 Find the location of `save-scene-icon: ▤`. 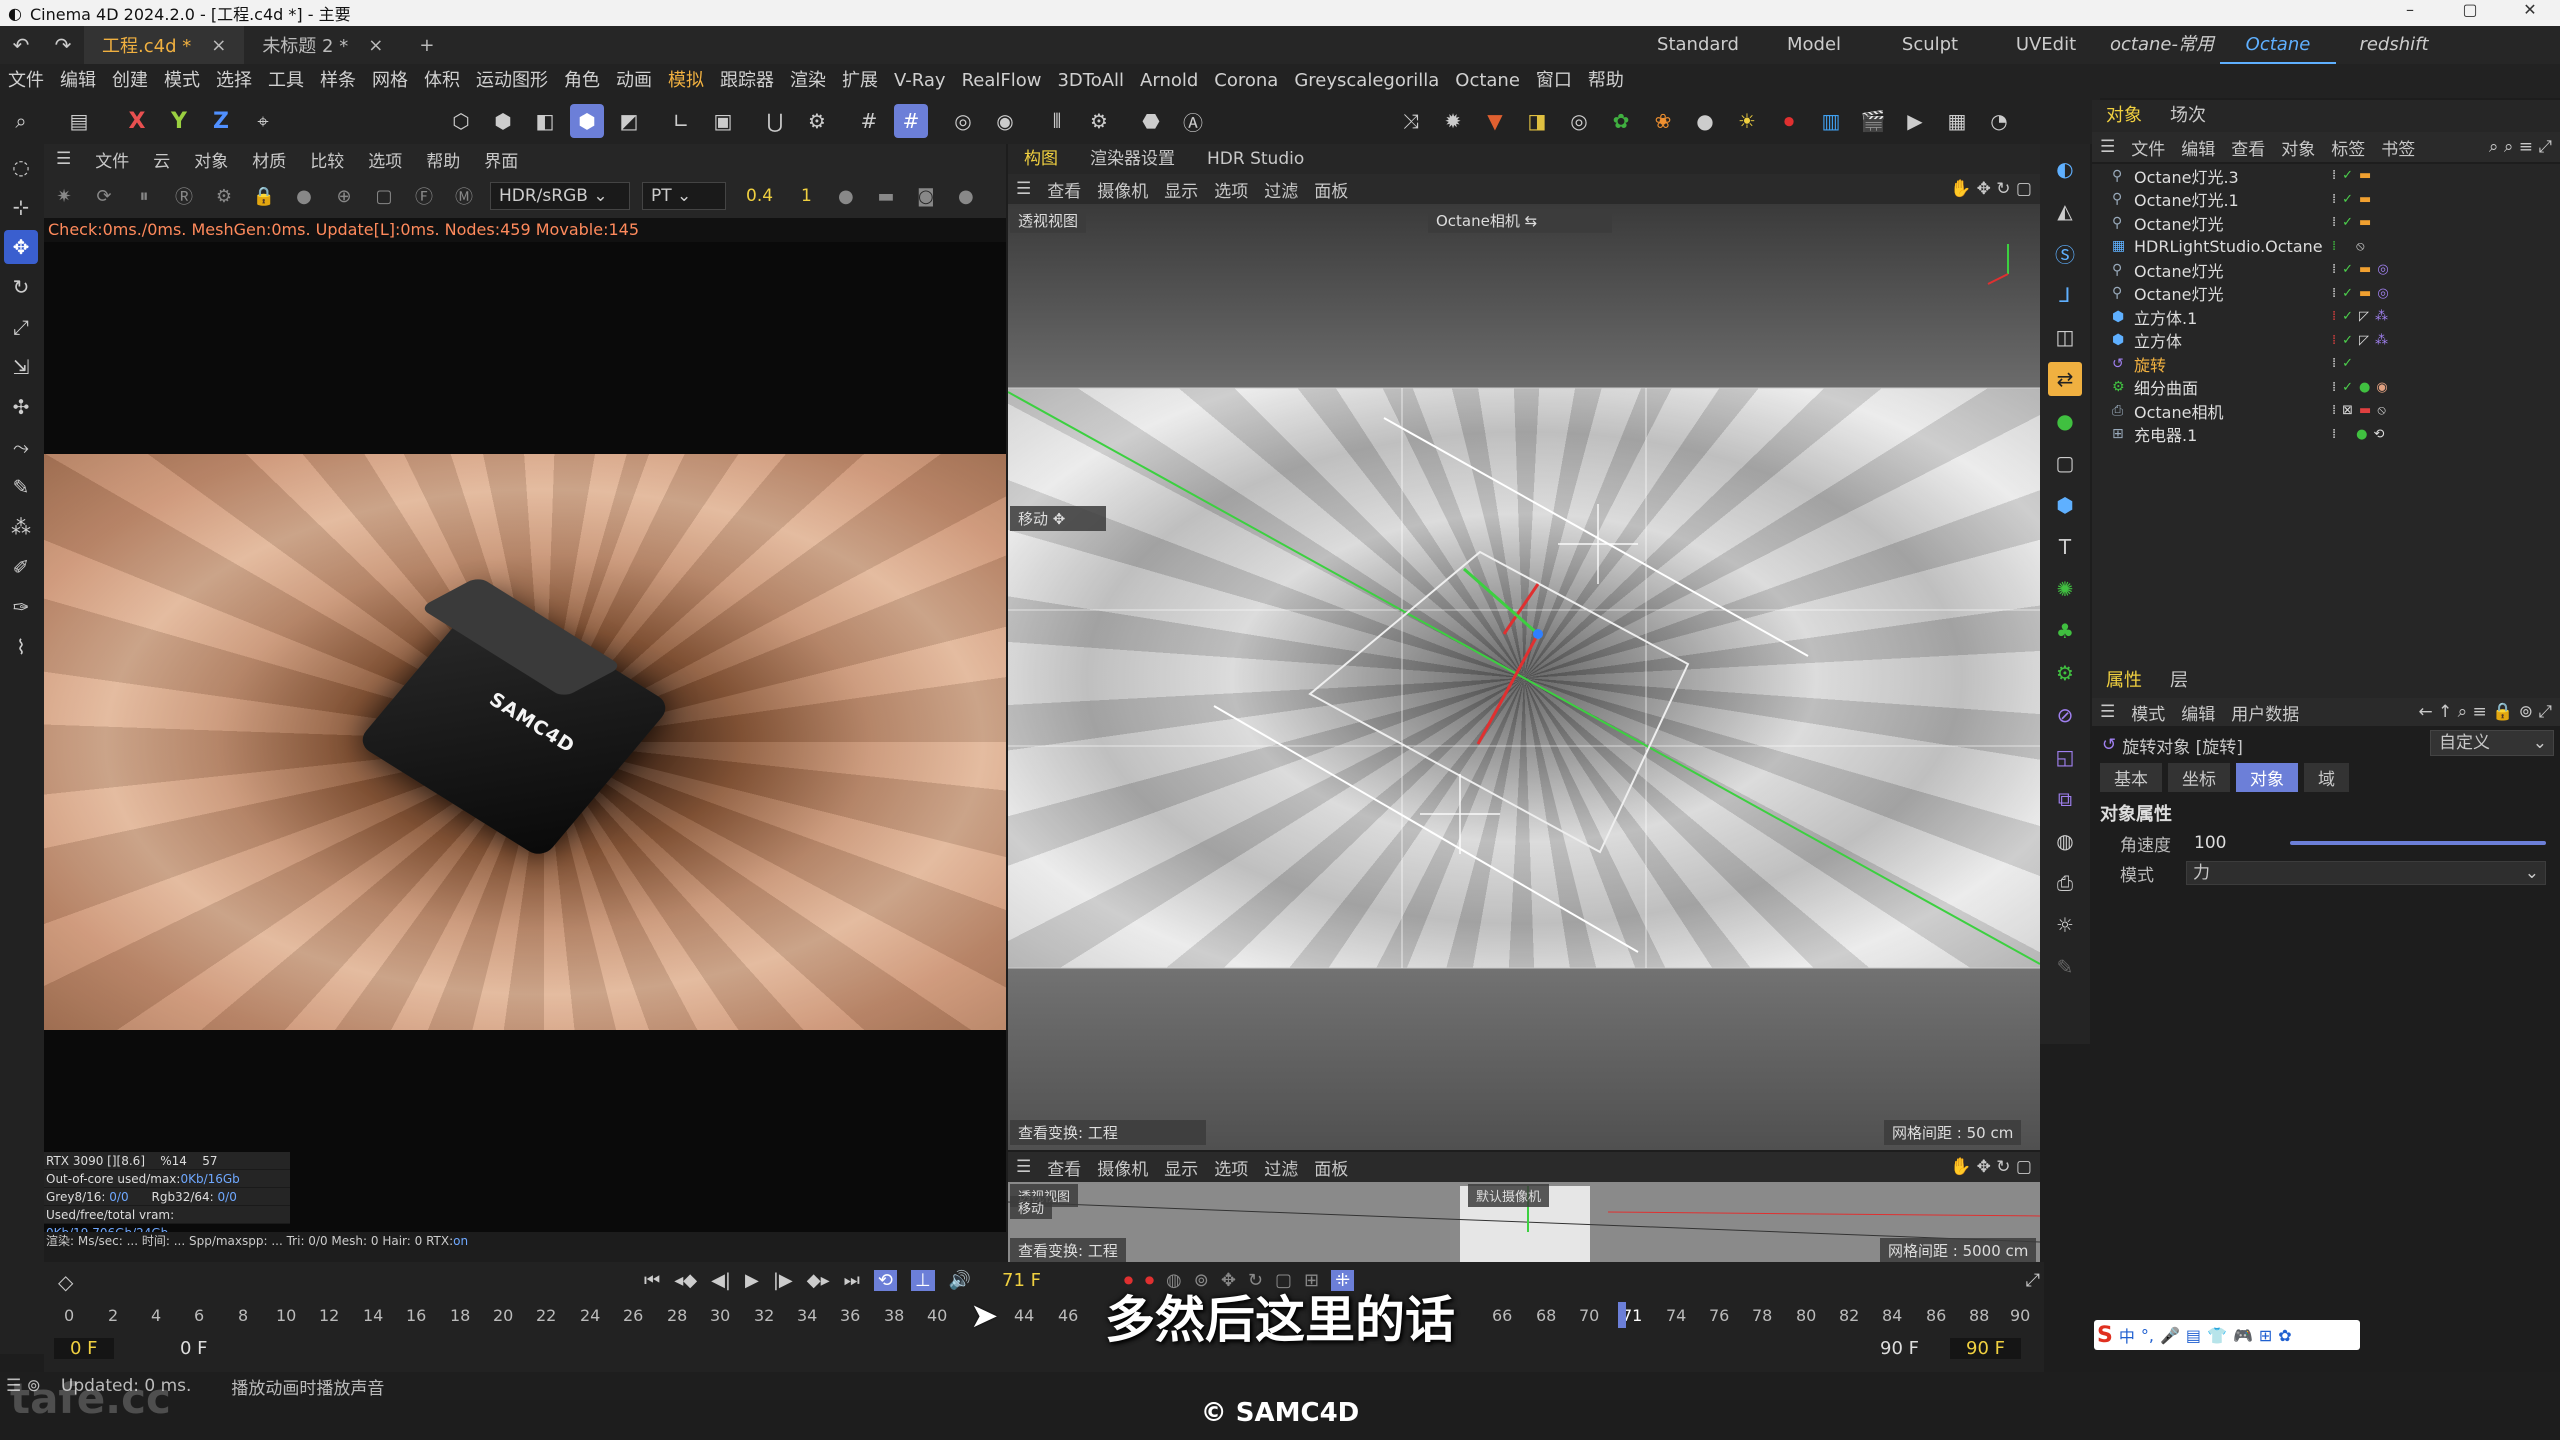

save-scene-icon: ▤ is located at coordinates (79, 121).